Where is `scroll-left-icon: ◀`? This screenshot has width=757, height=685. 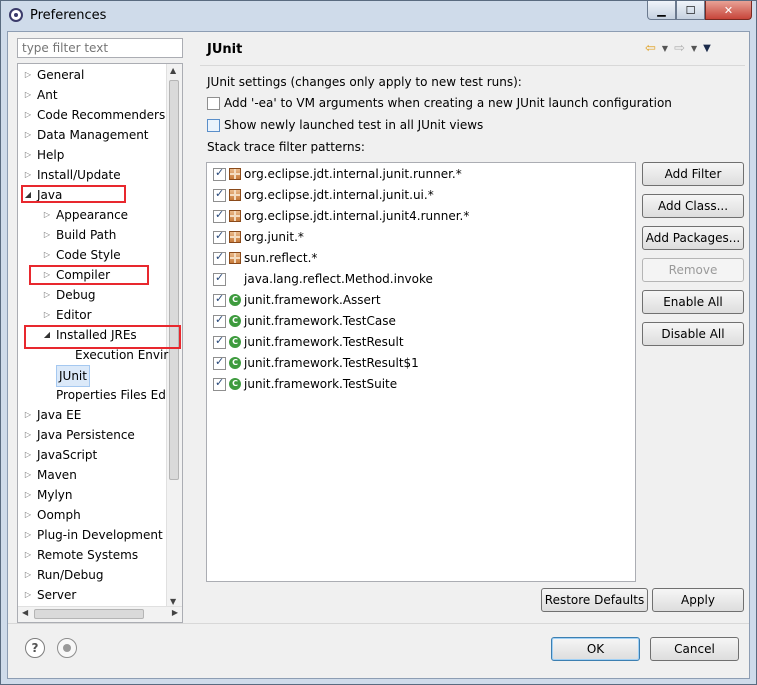 scroll-left-icon: ◀ is located at coordinates (25, 612).